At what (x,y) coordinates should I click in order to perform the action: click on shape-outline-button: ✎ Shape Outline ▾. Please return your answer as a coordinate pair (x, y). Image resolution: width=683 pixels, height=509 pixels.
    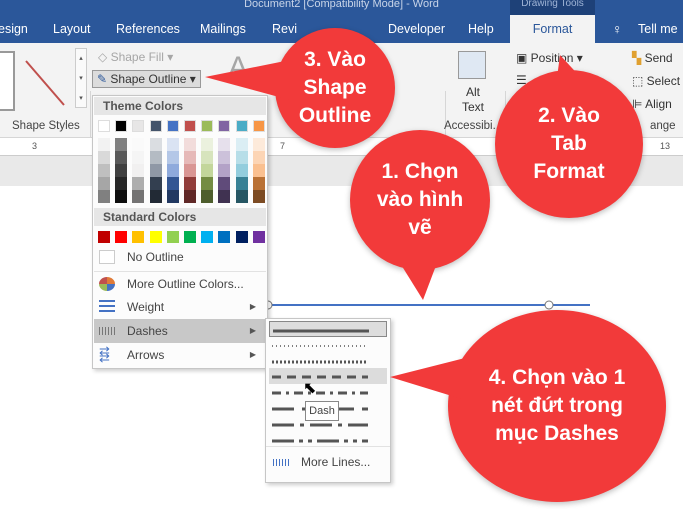
    Looking at the image, I should click on (146, 79).